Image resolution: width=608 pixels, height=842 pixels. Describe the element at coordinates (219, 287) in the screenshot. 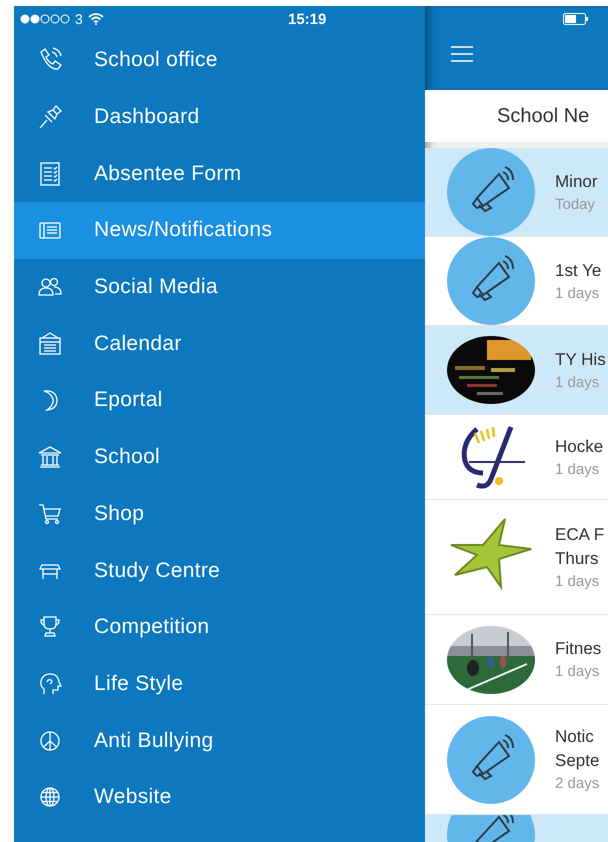

I see `menu-item: Social Media` at that location.